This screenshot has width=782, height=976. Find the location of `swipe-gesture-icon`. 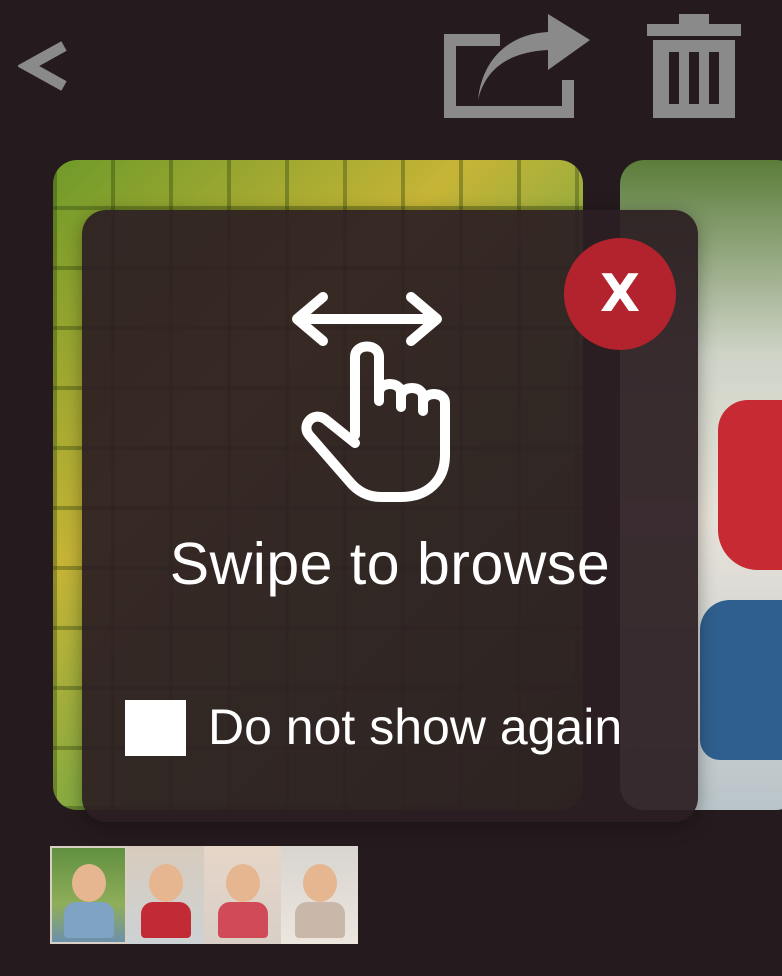

swipe-gesture-icon is located at coordinates (371, 397).